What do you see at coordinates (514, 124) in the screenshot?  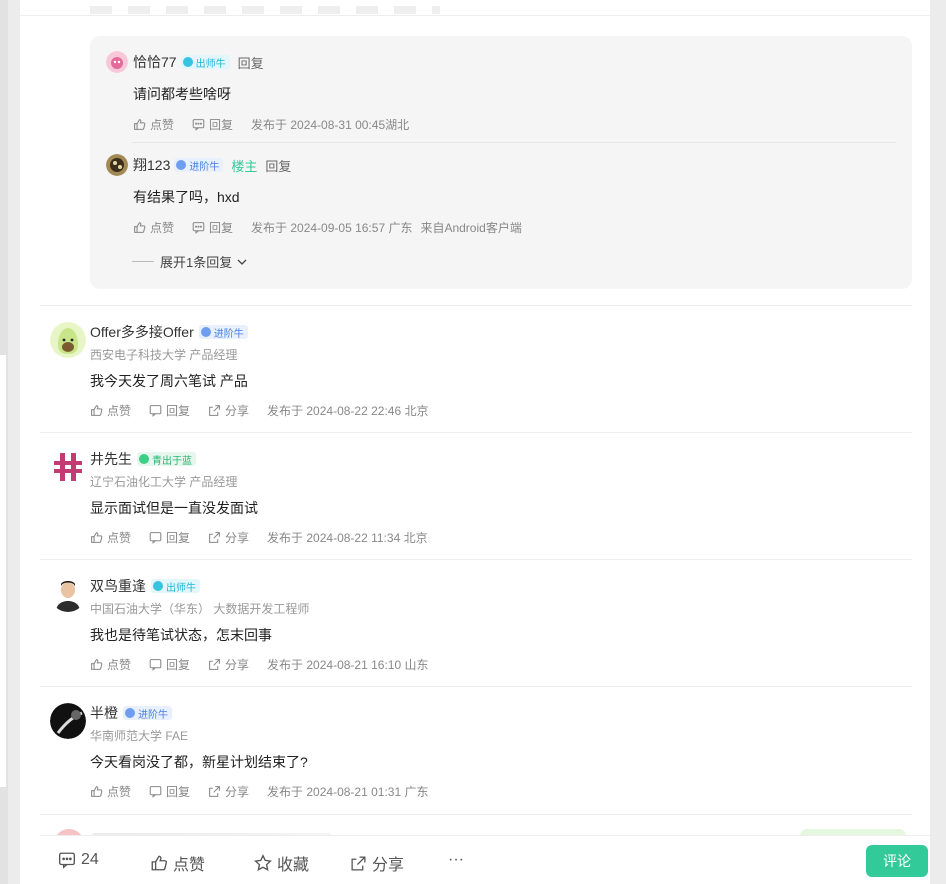 I see `reply-actions: 点赞 回复 发布于 2024-08-31 00:45湖北` at bounding box center [514, 124].